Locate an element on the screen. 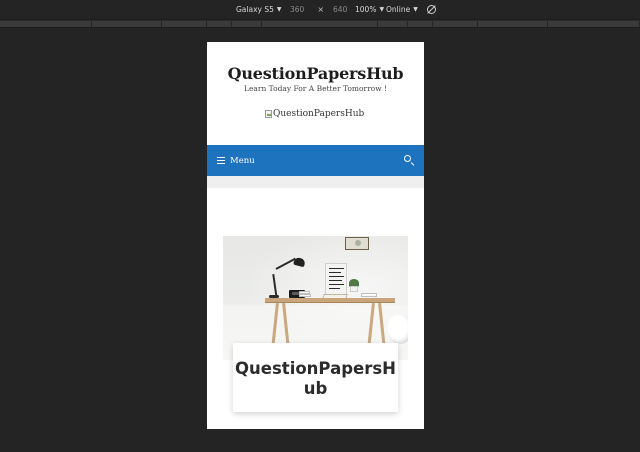 Image resolution: width=640 pixels, height=452 pixels. search-icon is located at coordinates (407, 158).